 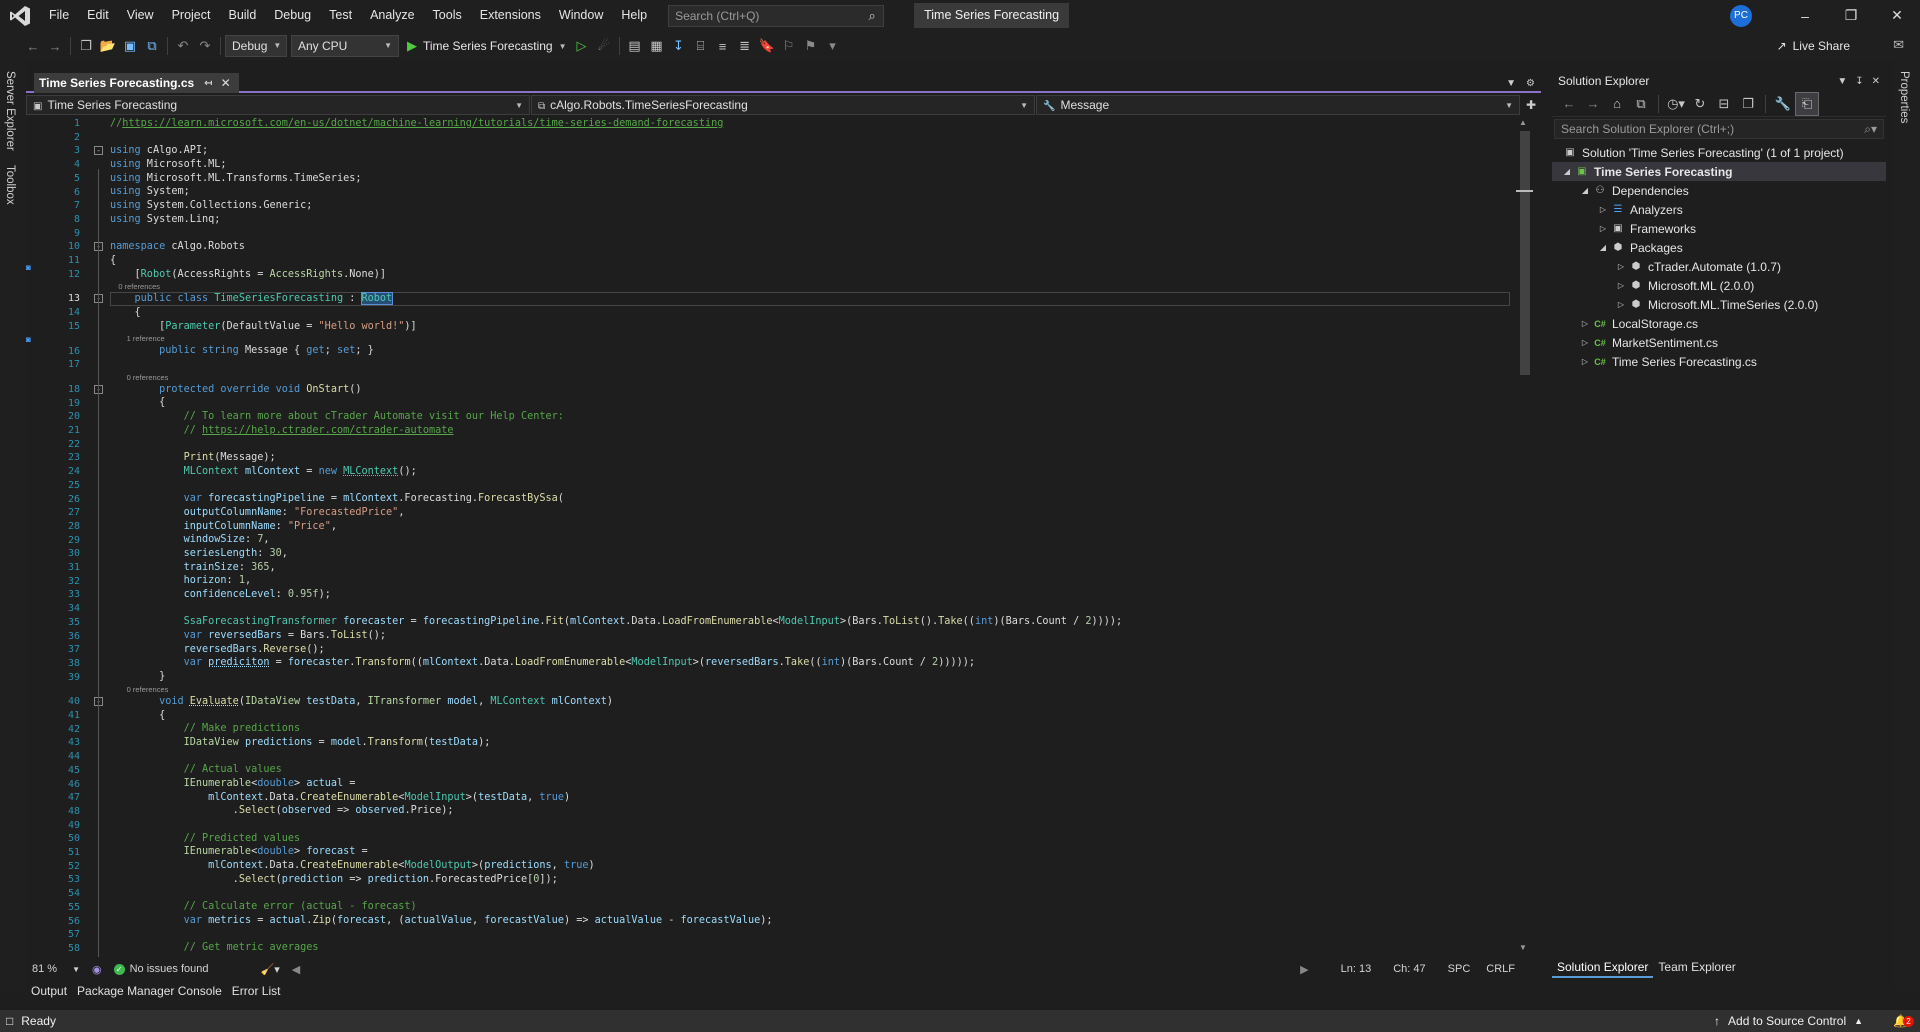 What do you see at coordinates (152, 46) in the screenshot?
I see `save-all-icon: ⧉` at bounding box center [152, 46].